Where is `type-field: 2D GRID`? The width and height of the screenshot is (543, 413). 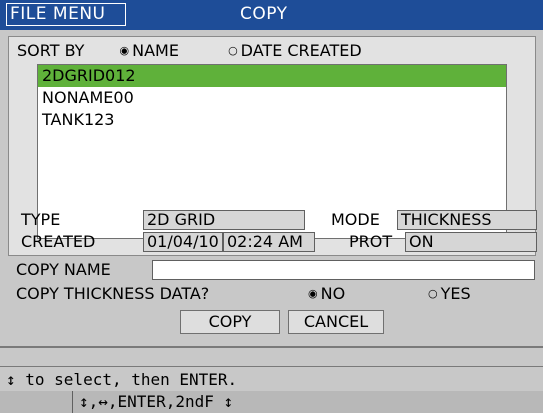
type-field: 2D GRID is located at coordinates (224, 220).